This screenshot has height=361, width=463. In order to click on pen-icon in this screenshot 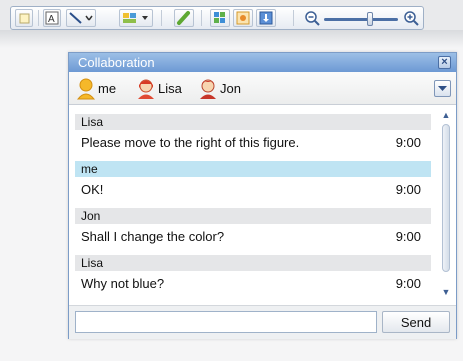, I will do `click(183, 18)`.